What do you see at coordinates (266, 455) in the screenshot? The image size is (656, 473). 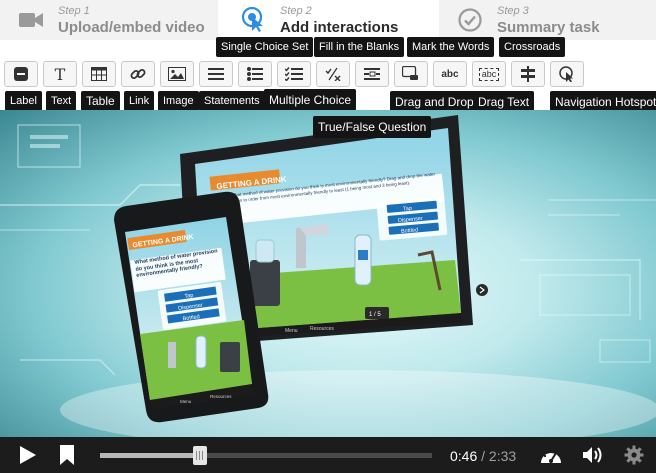 I see `progress-bar` at bounding box center [266, 455].